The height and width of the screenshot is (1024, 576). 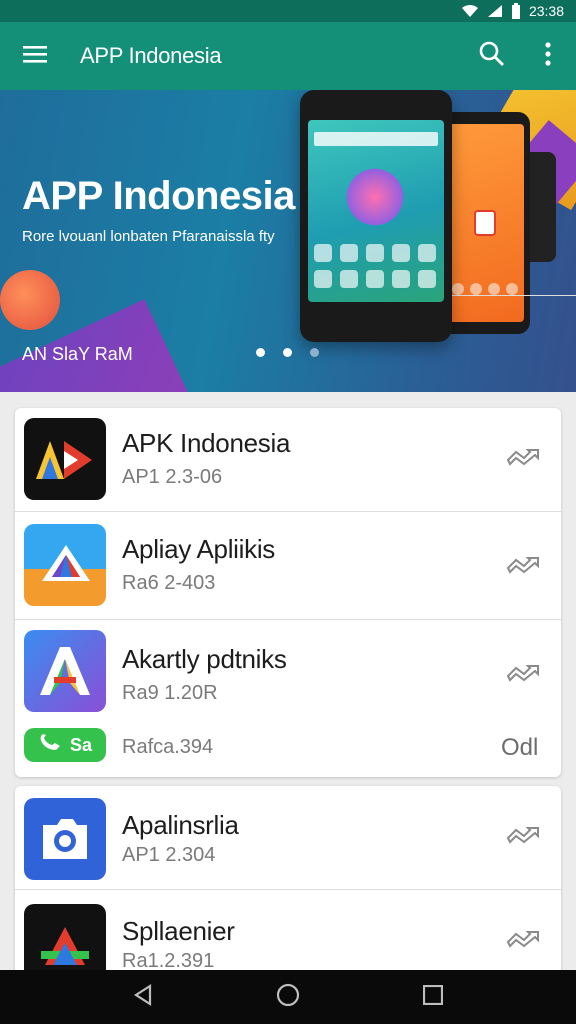 I want to click on recents-button, so click(x=433, y=997).